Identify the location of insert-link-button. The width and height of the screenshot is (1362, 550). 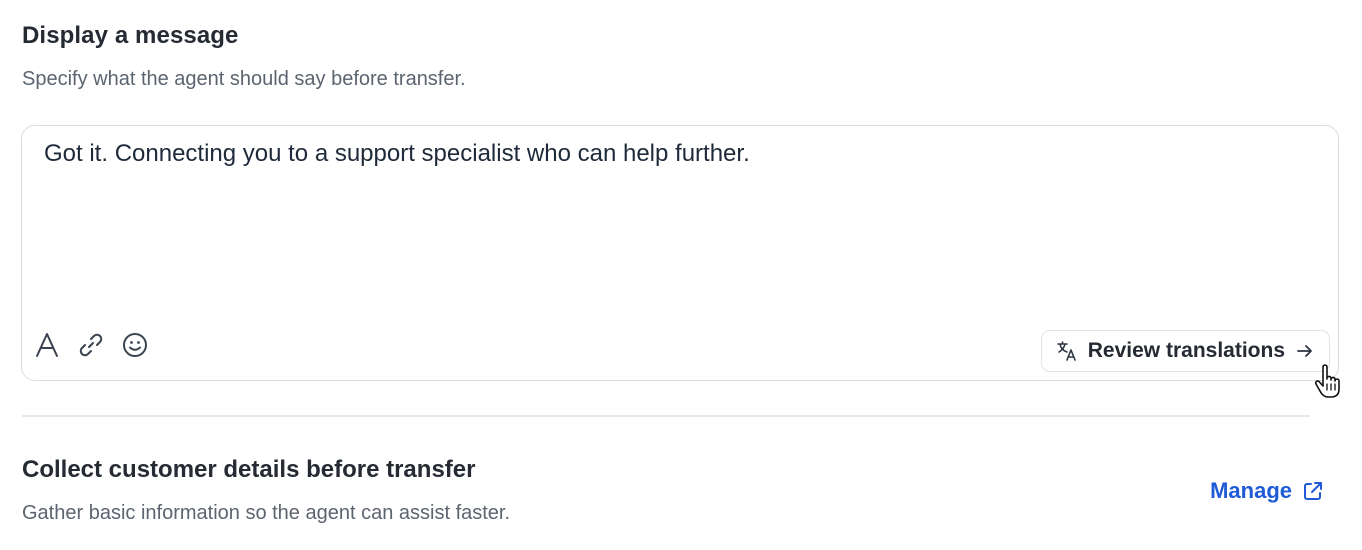
(91, 345).